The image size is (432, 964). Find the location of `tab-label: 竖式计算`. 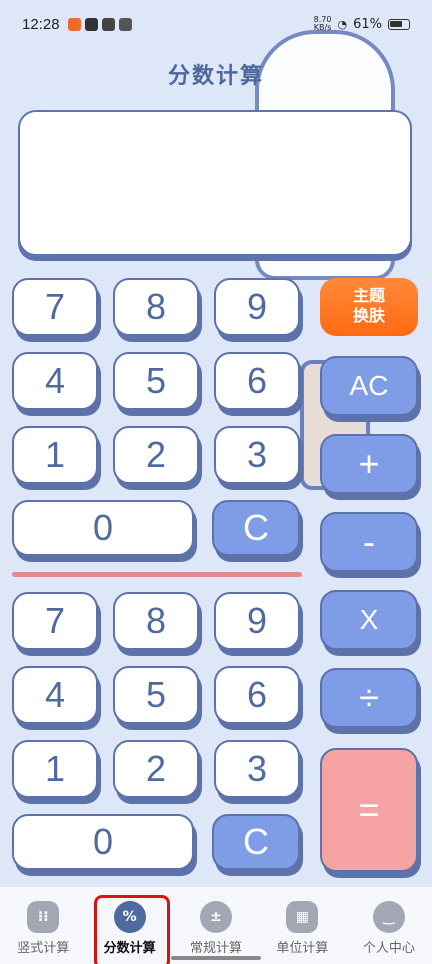

tab-label: 竖式计算 is located at coordinates (43, 948).